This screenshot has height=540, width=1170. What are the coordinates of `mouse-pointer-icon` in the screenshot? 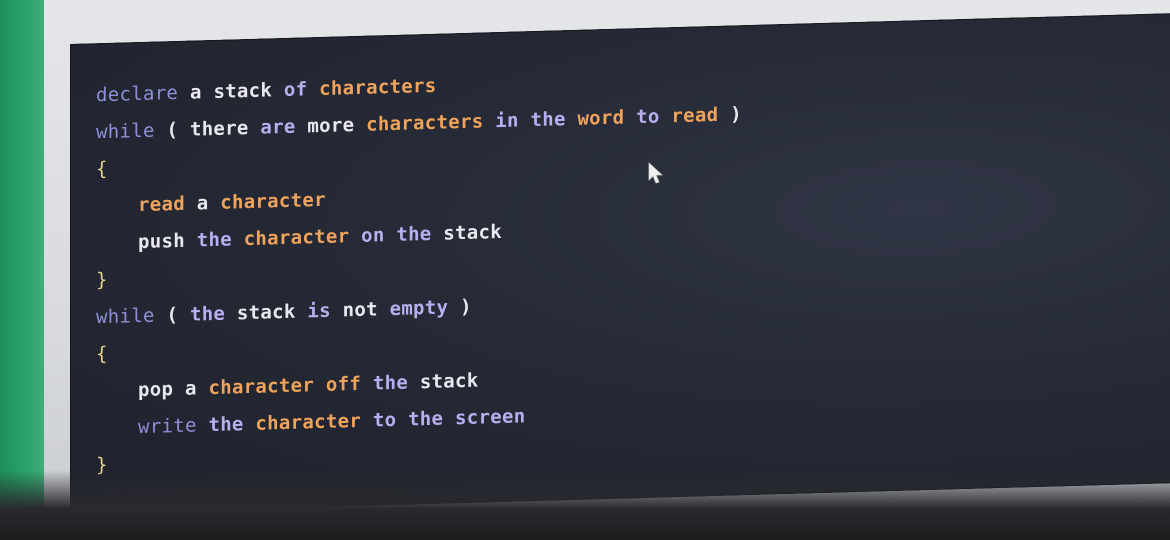 It's located at (656, 173).